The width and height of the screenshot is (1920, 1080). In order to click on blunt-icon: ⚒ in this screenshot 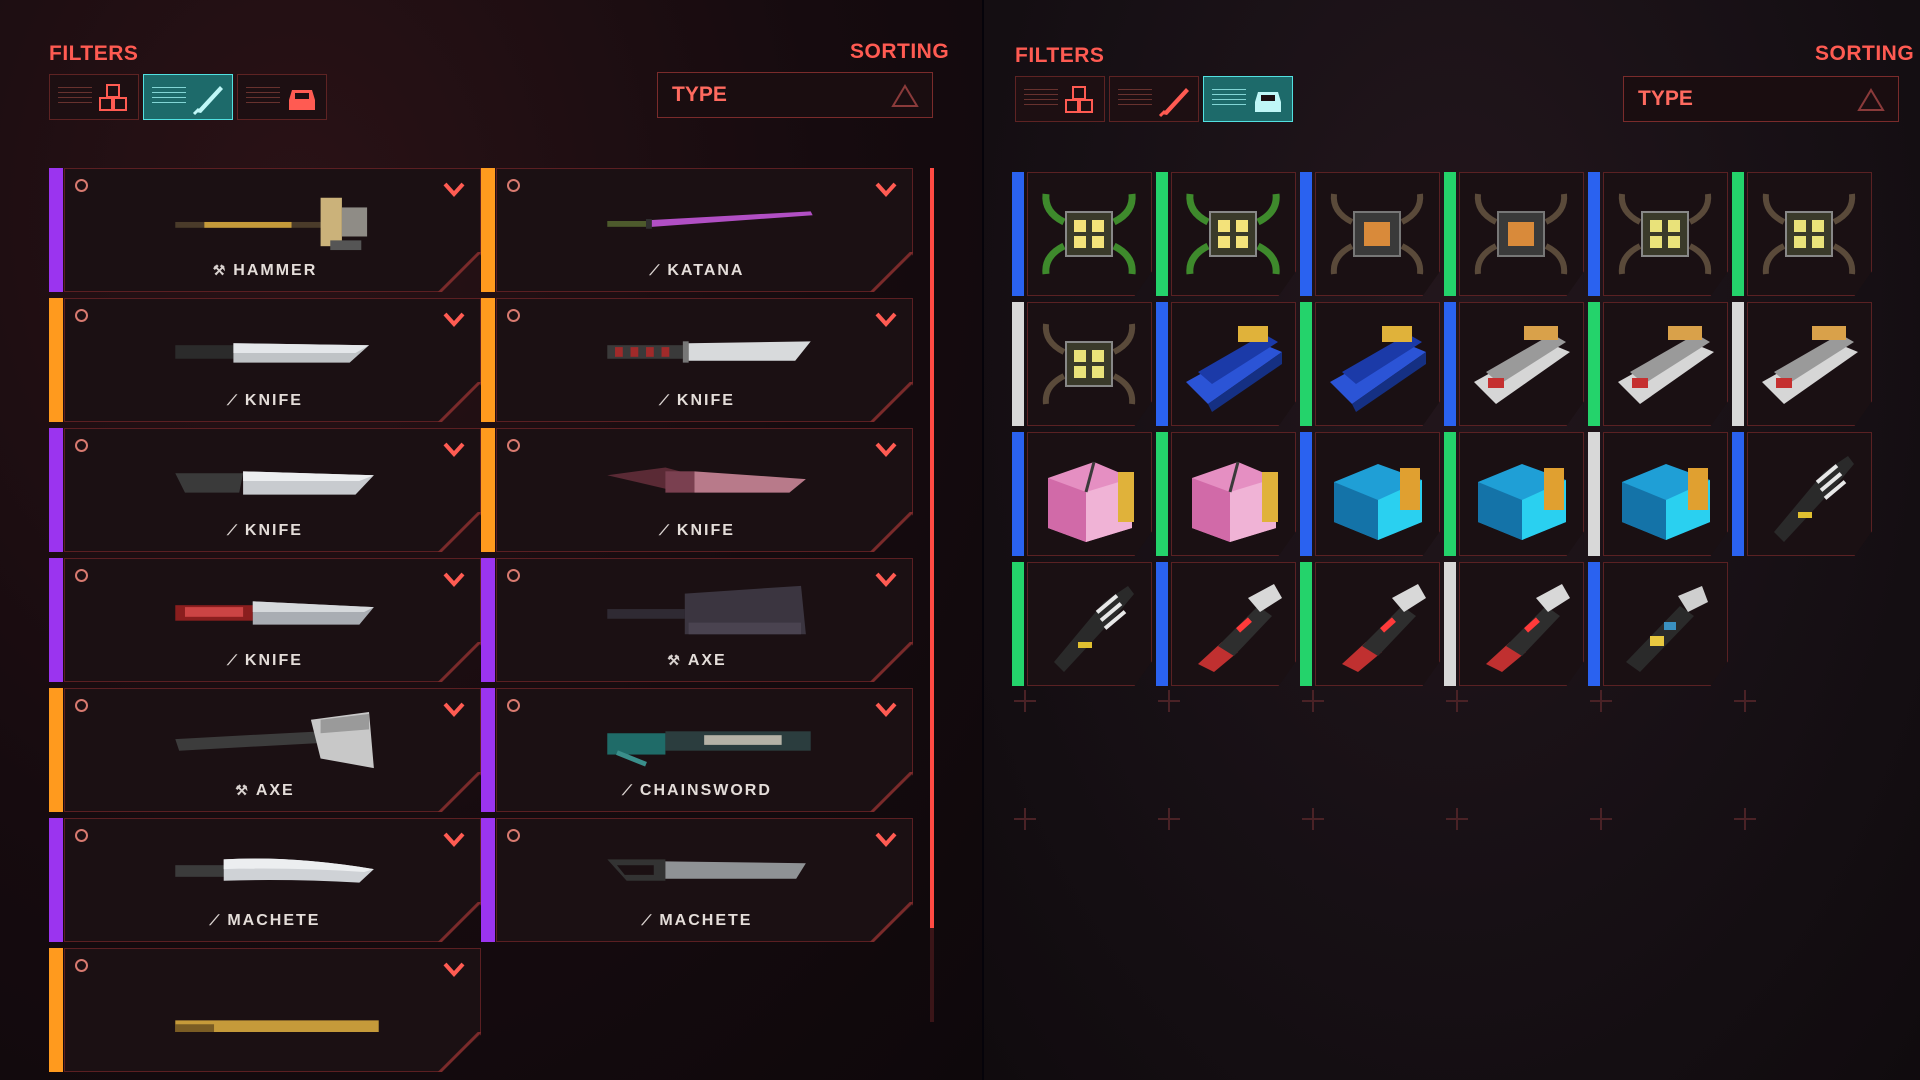, I will do `click(242, 790)`.